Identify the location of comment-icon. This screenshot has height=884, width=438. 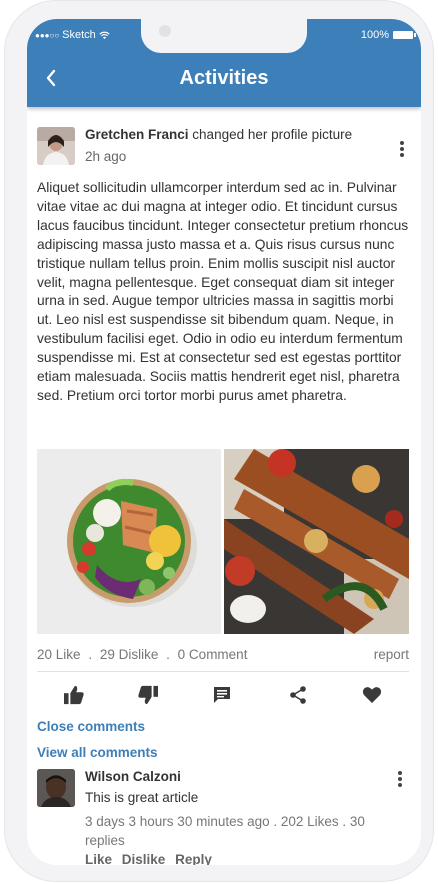
(222, 695).